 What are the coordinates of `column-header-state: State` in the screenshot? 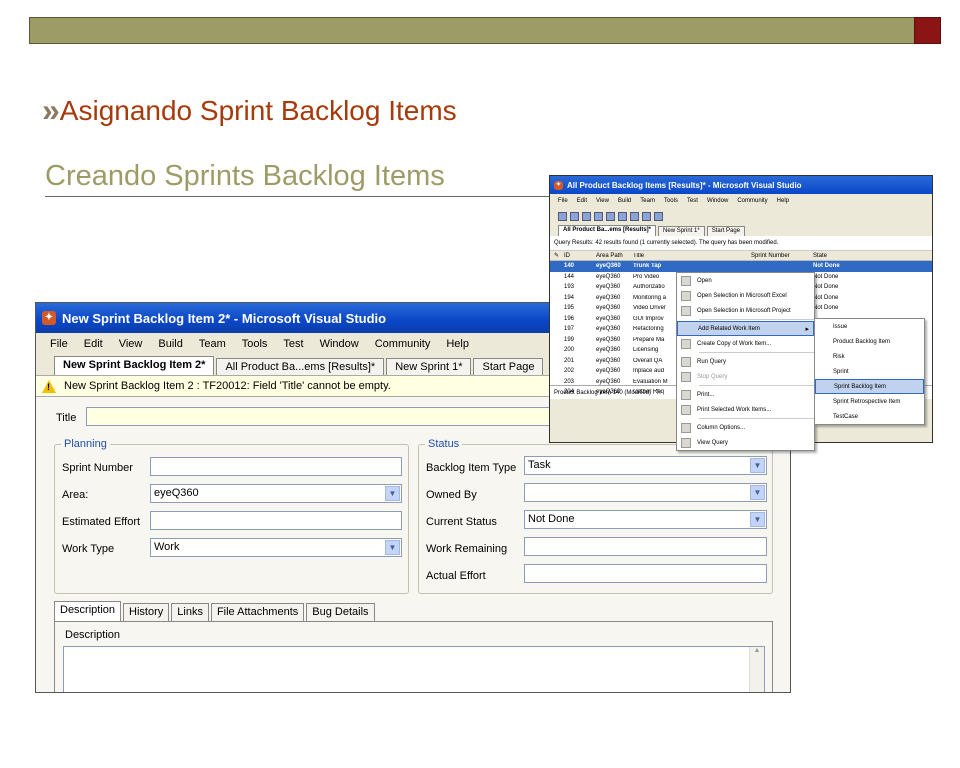 It's located at (838, 256).